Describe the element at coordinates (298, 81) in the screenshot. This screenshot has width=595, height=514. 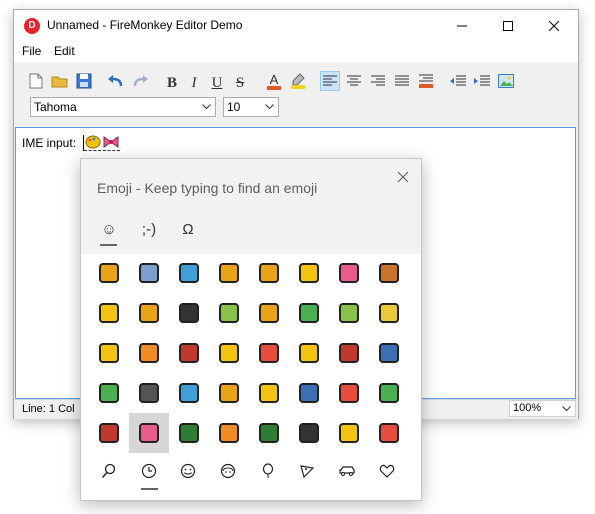
I see `highlight-color-button` at that location.